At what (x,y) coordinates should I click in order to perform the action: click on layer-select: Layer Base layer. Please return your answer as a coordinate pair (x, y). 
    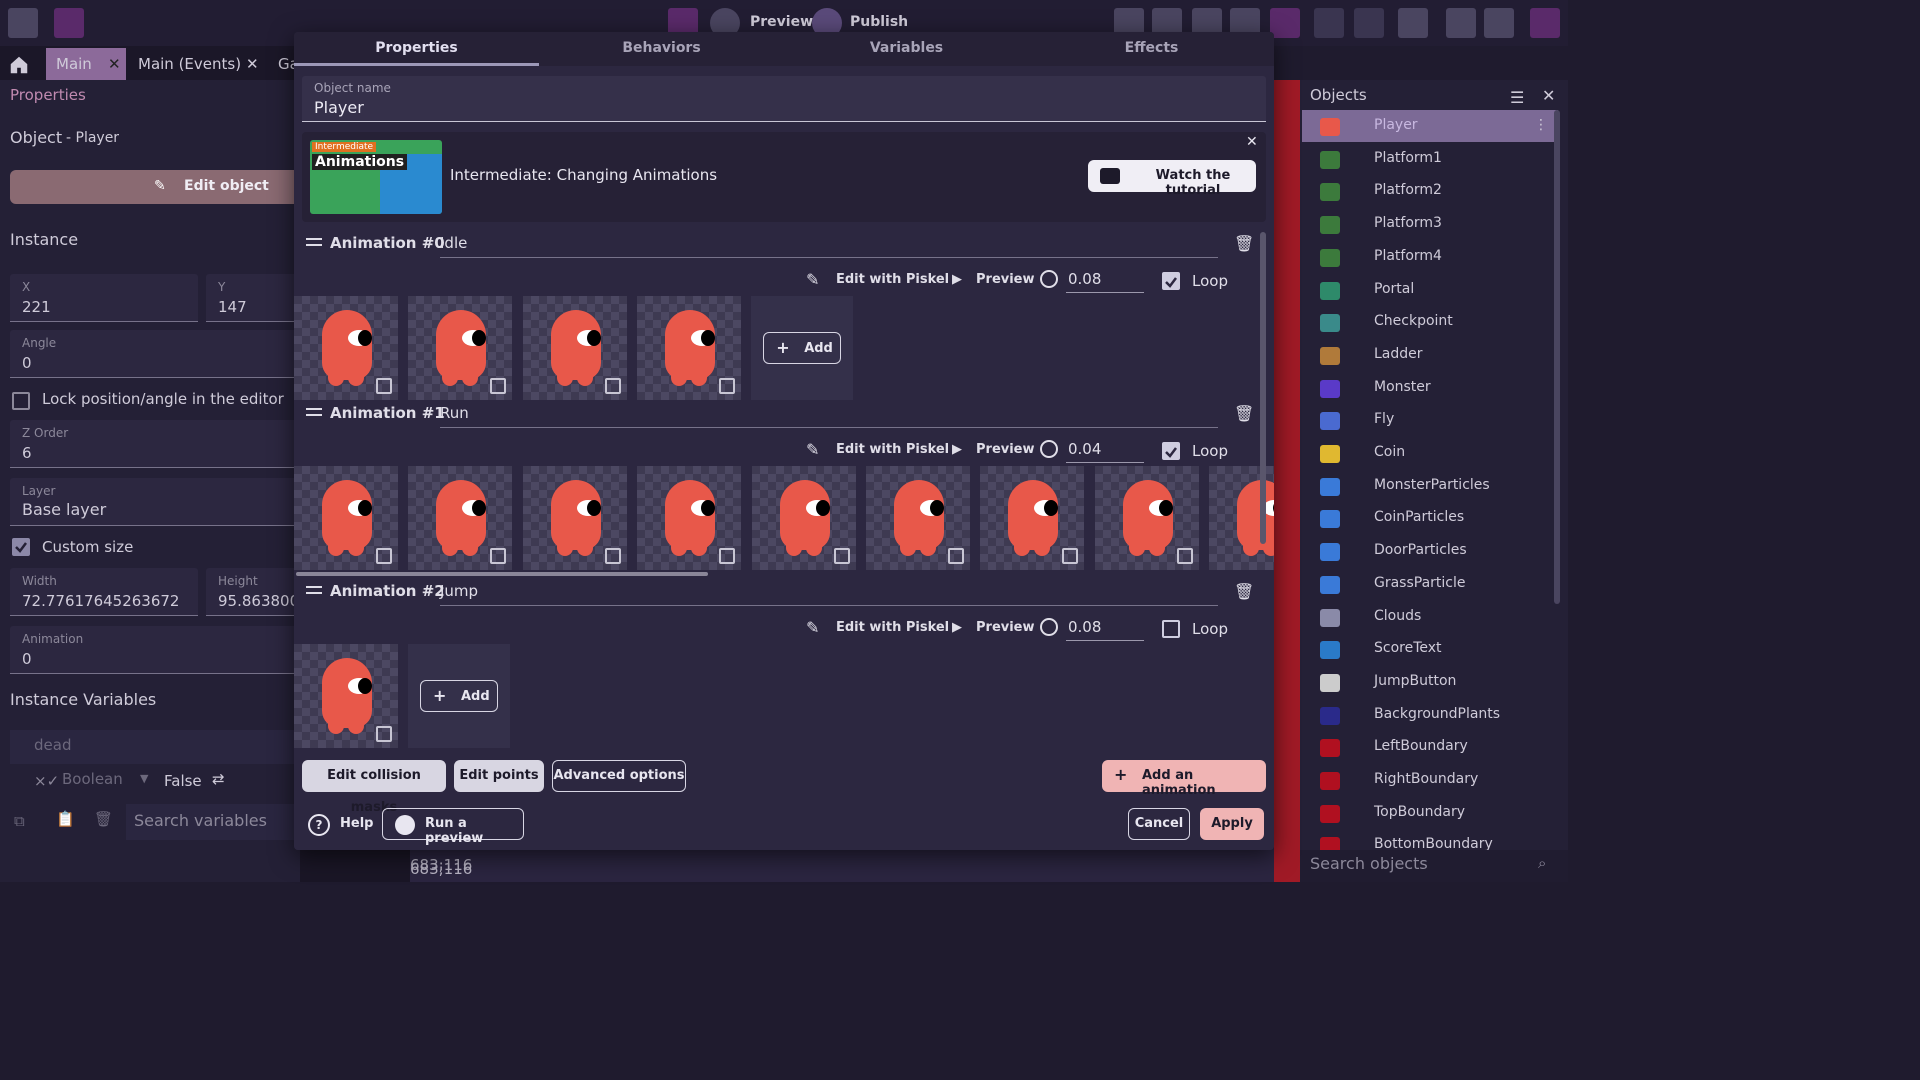
    Looking at the image, I should click on (155, 502).